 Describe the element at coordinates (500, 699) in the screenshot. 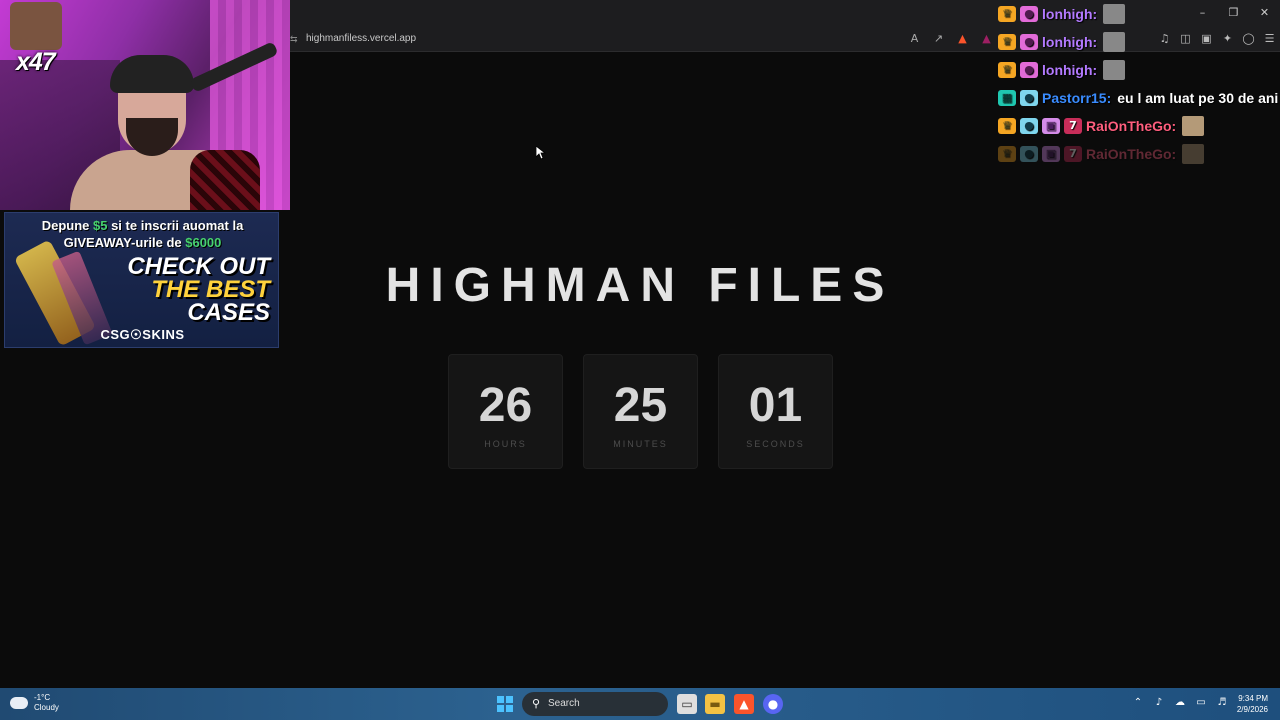

I see `windows-logo-icon` at that location.